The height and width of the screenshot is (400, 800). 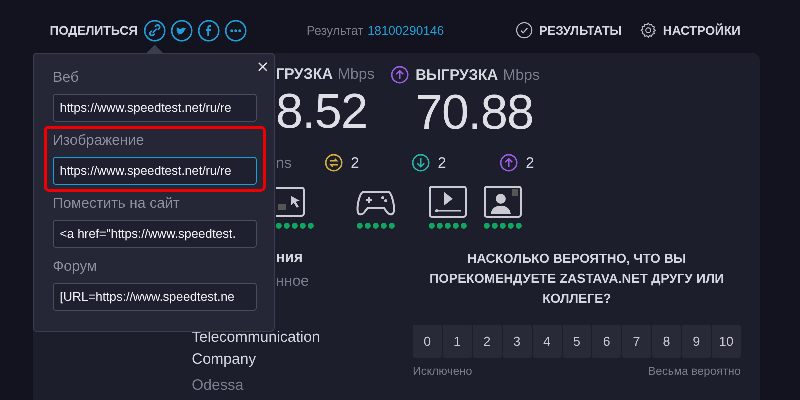 I want to click on provider-subtitle: нное, so click(x=293, y=282).